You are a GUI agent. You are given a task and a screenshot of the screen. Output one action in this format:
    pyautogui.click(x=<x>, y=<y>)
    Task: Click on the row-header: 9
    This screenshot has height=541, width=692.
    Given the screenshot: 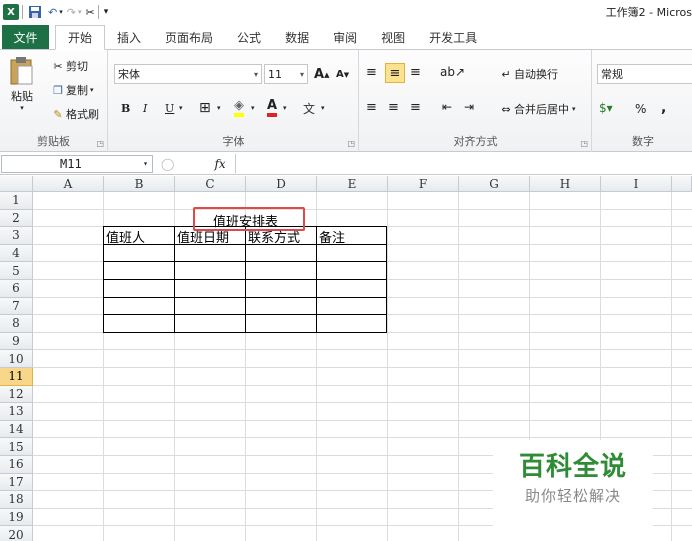 What is the action you would take?
    pyautogui.click(x=16, y=341)
    